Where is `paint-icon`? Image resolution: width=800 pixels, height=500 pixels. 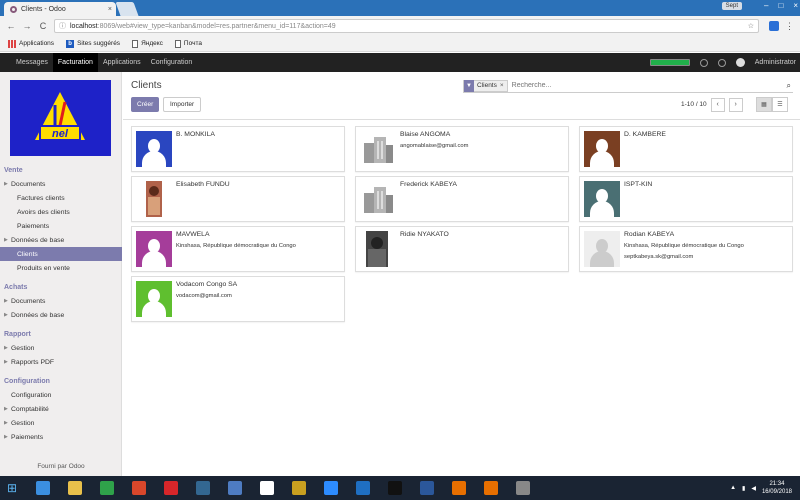 paint-icon is located at coordinates (299, 488).